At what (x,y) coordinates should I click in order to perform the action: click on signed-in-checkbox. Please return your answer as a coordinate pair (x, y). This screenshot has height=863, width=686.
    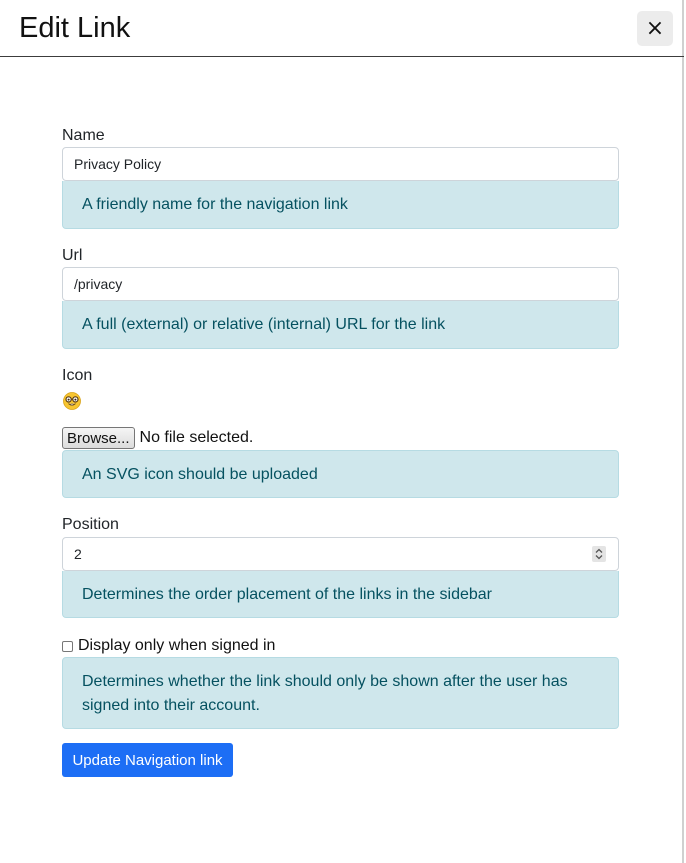
    Looking at the image, I should click on (67, 646).